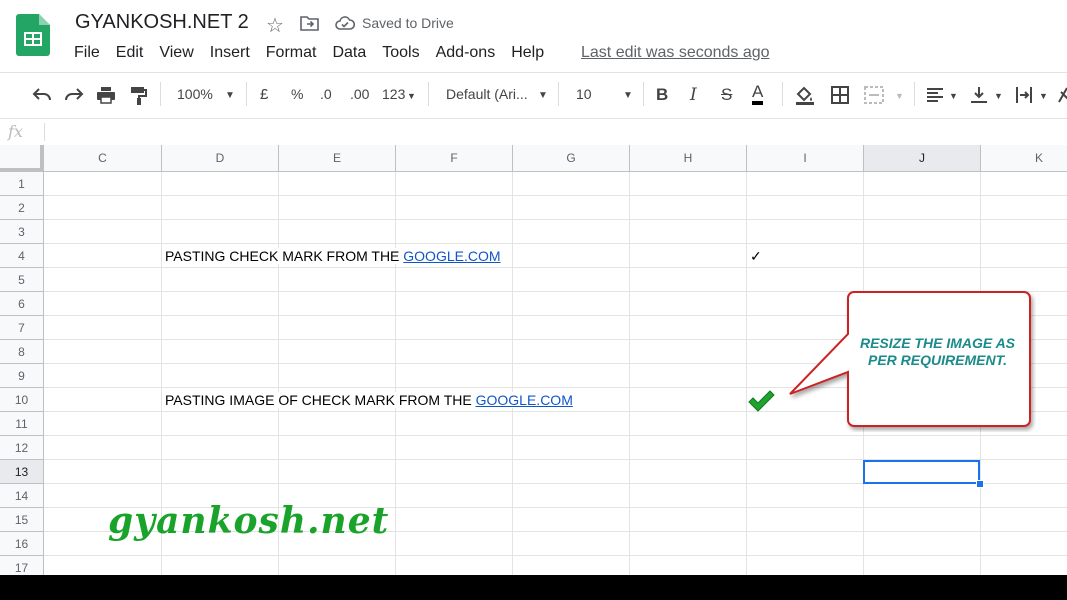  What do you see at coordinates (44, 132) in the screenshot?
I see `formula-bar-divider` at bounding box center [44, 132].